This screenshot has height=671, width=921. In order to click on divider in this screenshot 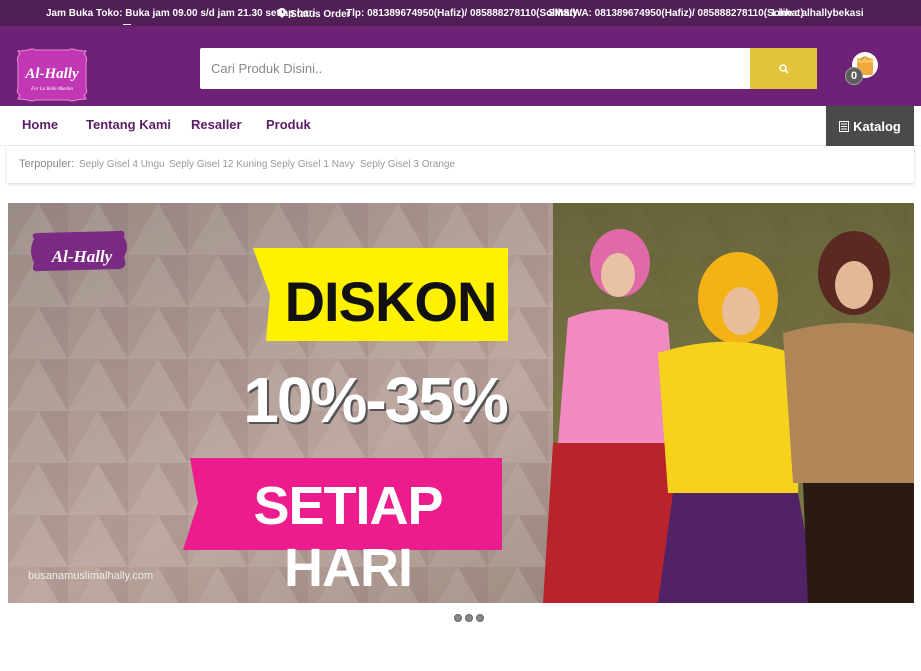, I will do `click(127, 24)`.